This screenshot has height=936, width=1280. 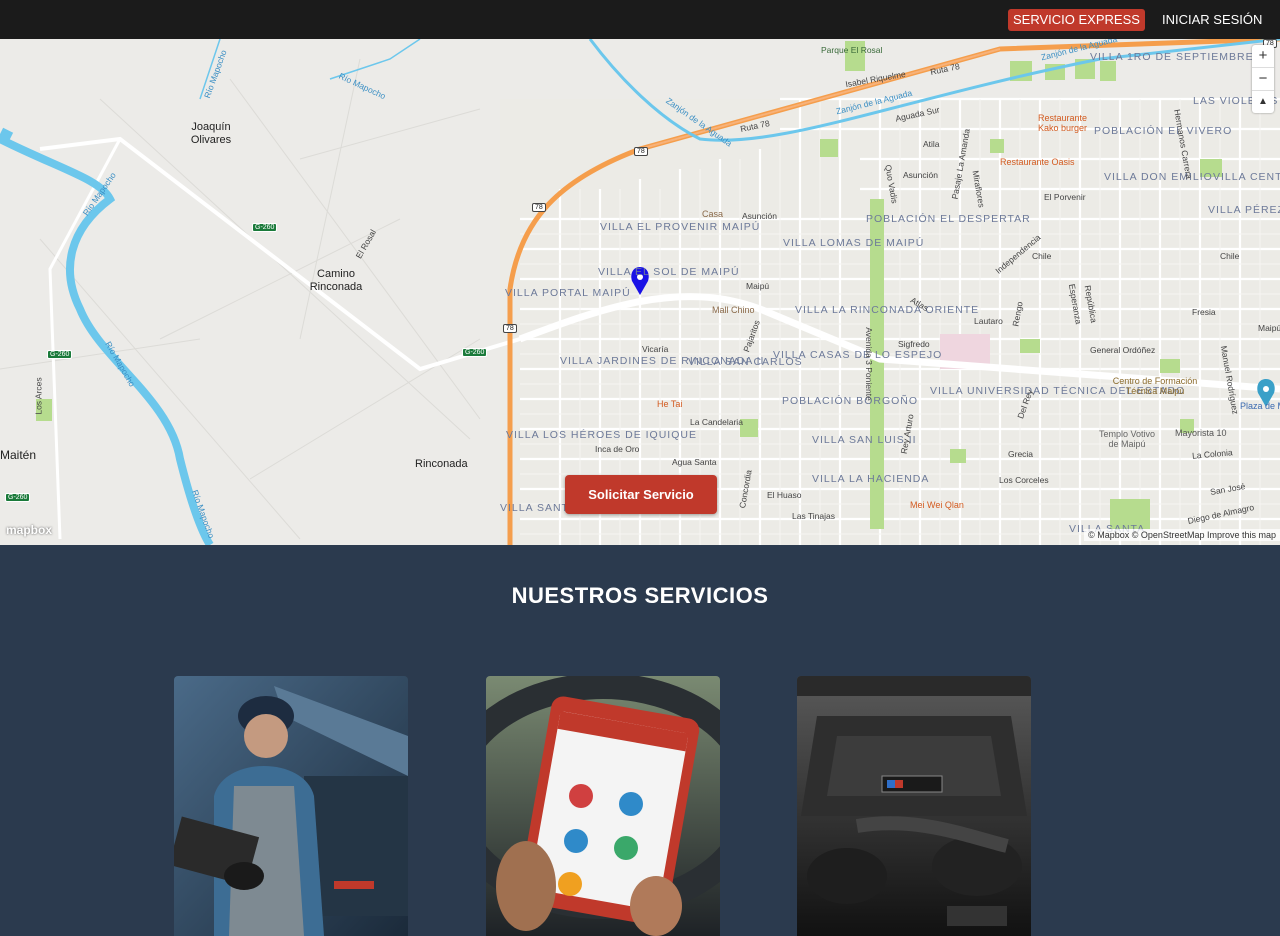 What do you see at coordinates (38, 396) in the screenshot?
I see `map-label-los-arces: Los Arces` at bounding box center [38, 396].